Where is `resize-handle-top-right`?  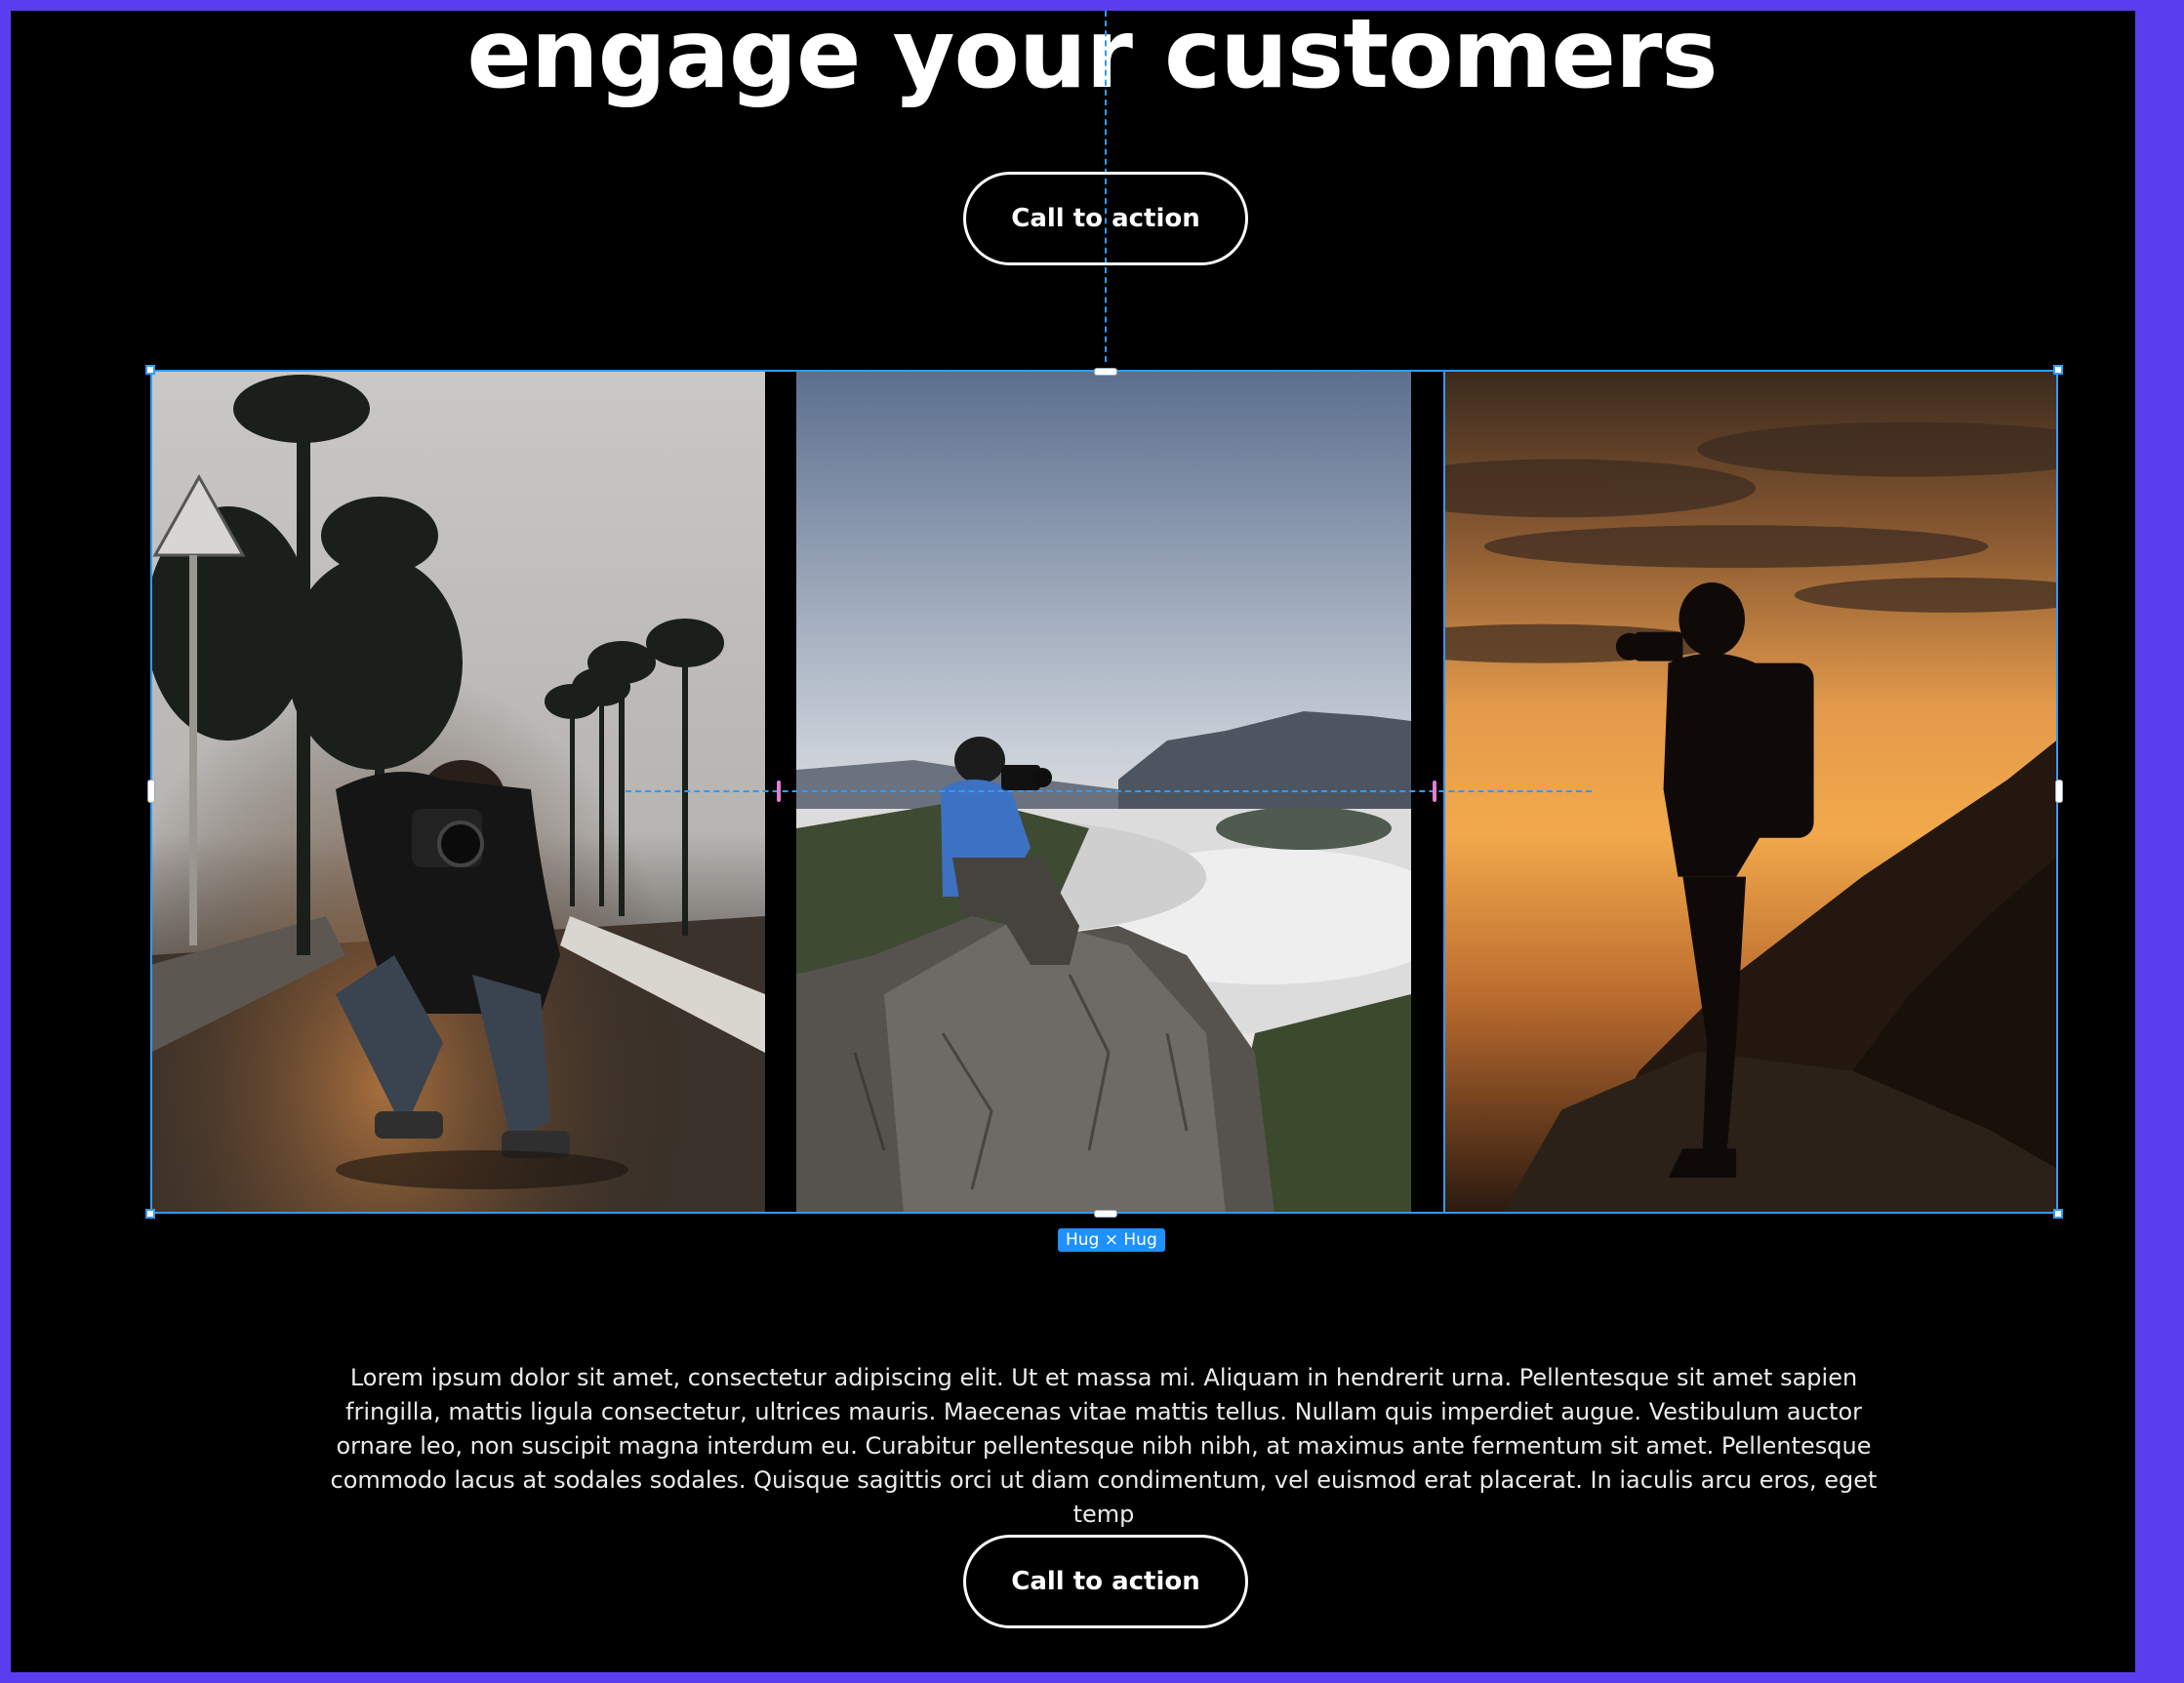 resize-handle-top-right is located at coordinates (2058, 370).